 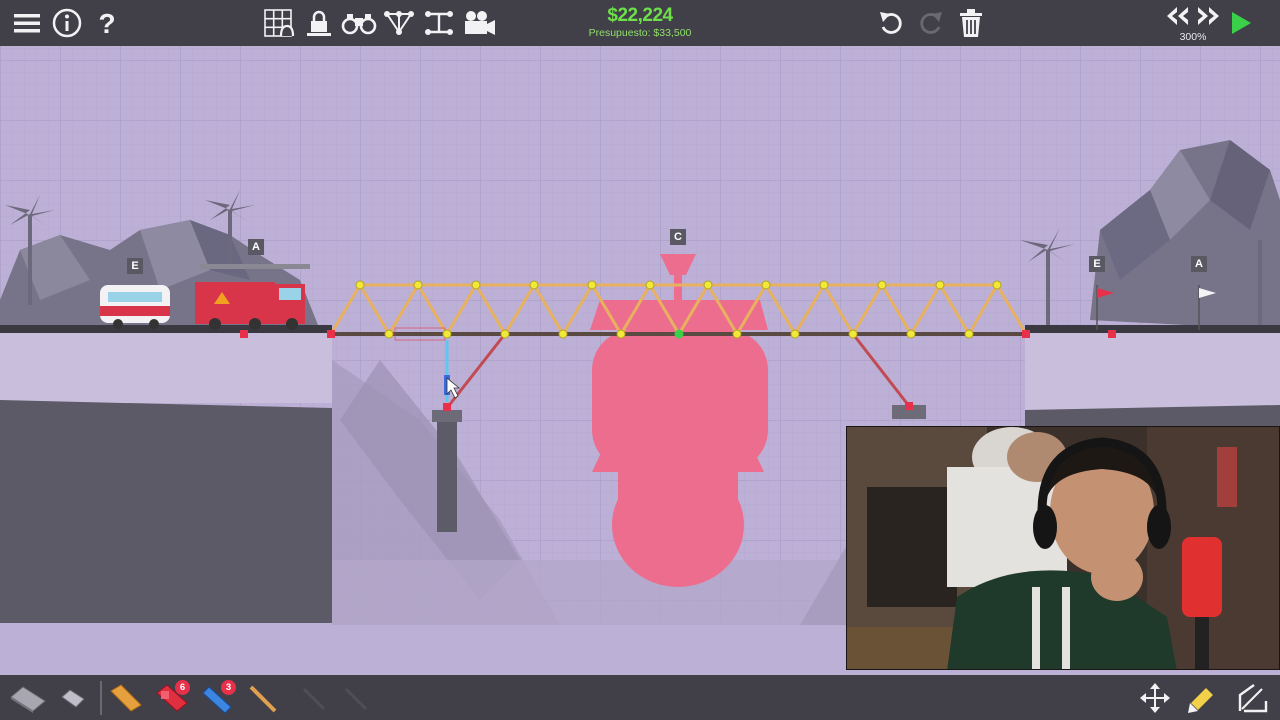 What do you see at coordinates (319, 23) in the screenshot?
I see `lock-icon` at bounding box center [319, 23].